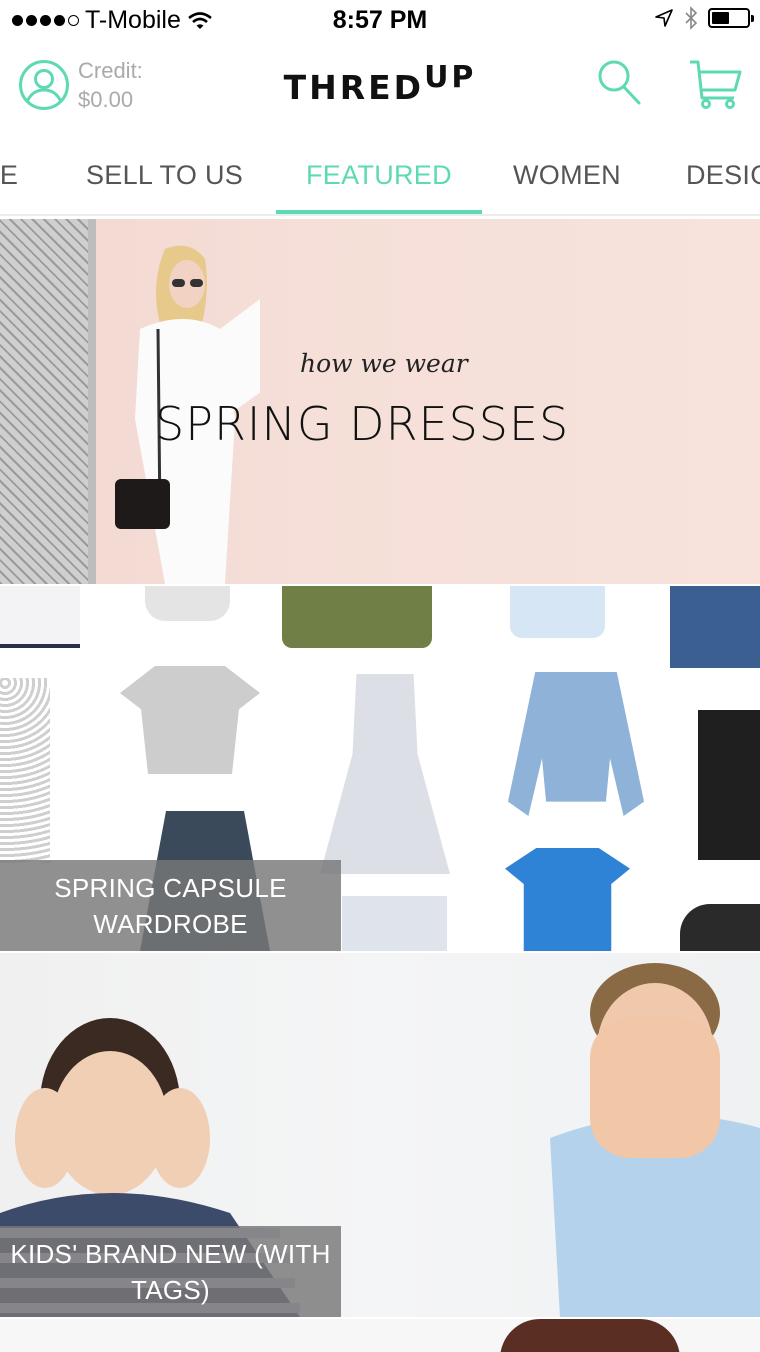 This screenshot has height=1352, width=760. What do you see at coordinates (450, 77) in the screenshot?
I see `logo-sup: UP` at bounding box center [450, 77].